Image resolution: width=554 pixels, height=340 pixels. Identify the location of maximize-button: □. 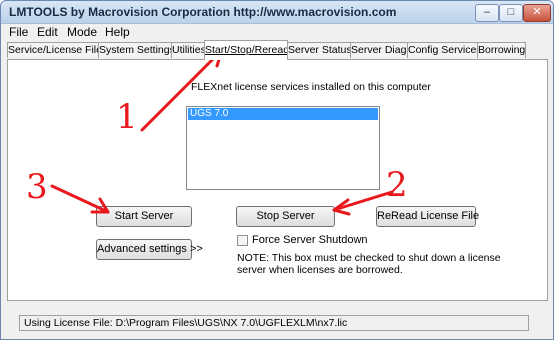
(511, 13).